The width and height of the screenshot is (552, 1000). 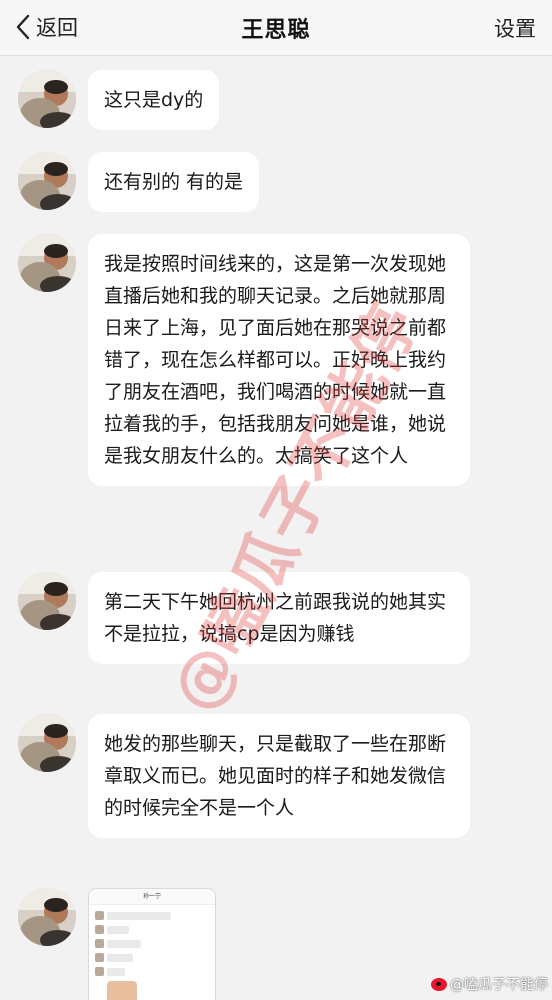 What do you see at coordinates (154, 100) in the screenshot?
I see `message-bubble: 这只是dy的` at bounding box center [154, 100].